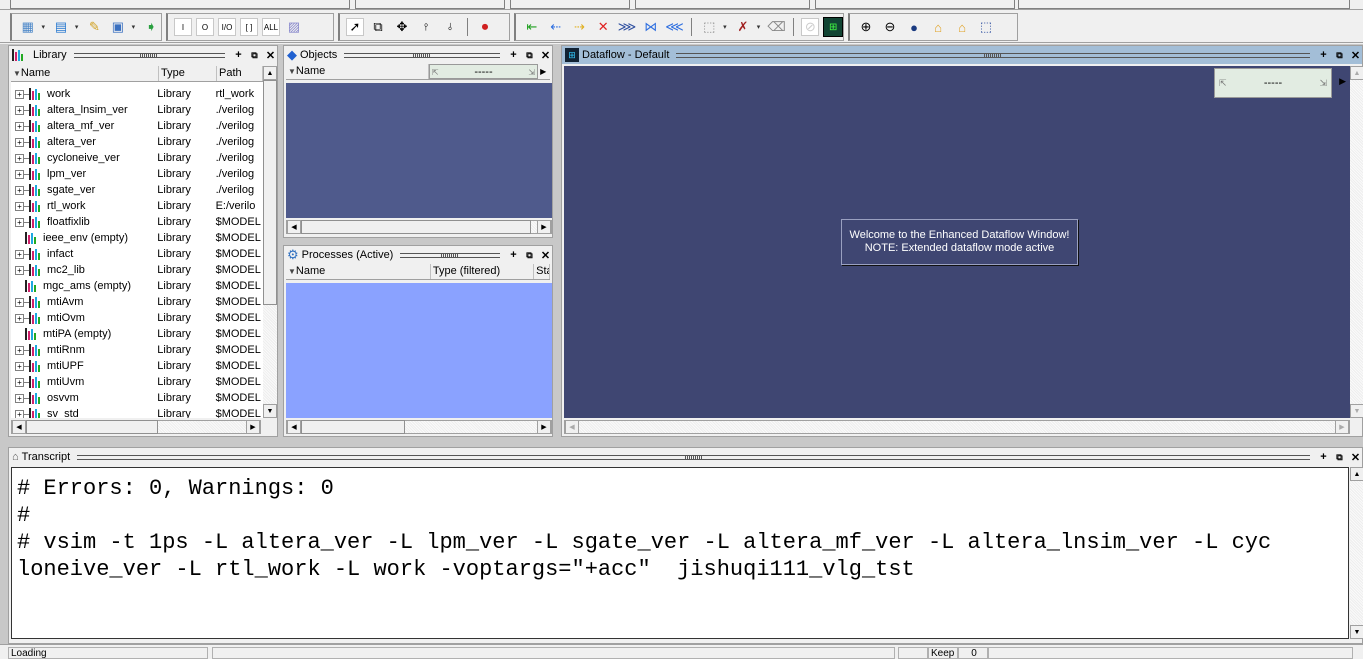 This screenshot has width=1363, height=659. I want to click on remove-icon: ▤, so click(60, 27).